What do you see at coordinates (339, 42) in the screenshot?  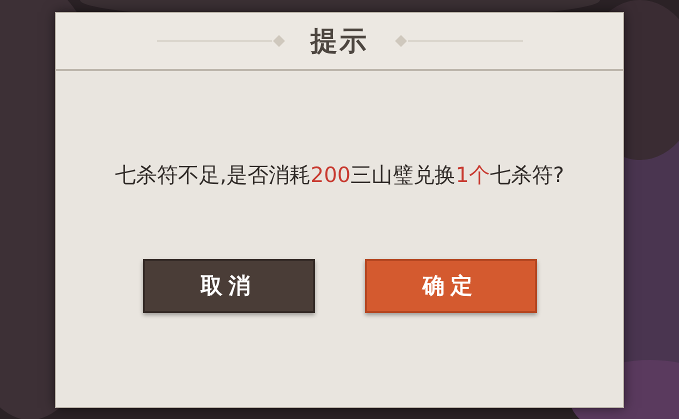 I see `dialog-title: 提示` at bounding box center [339, 42].